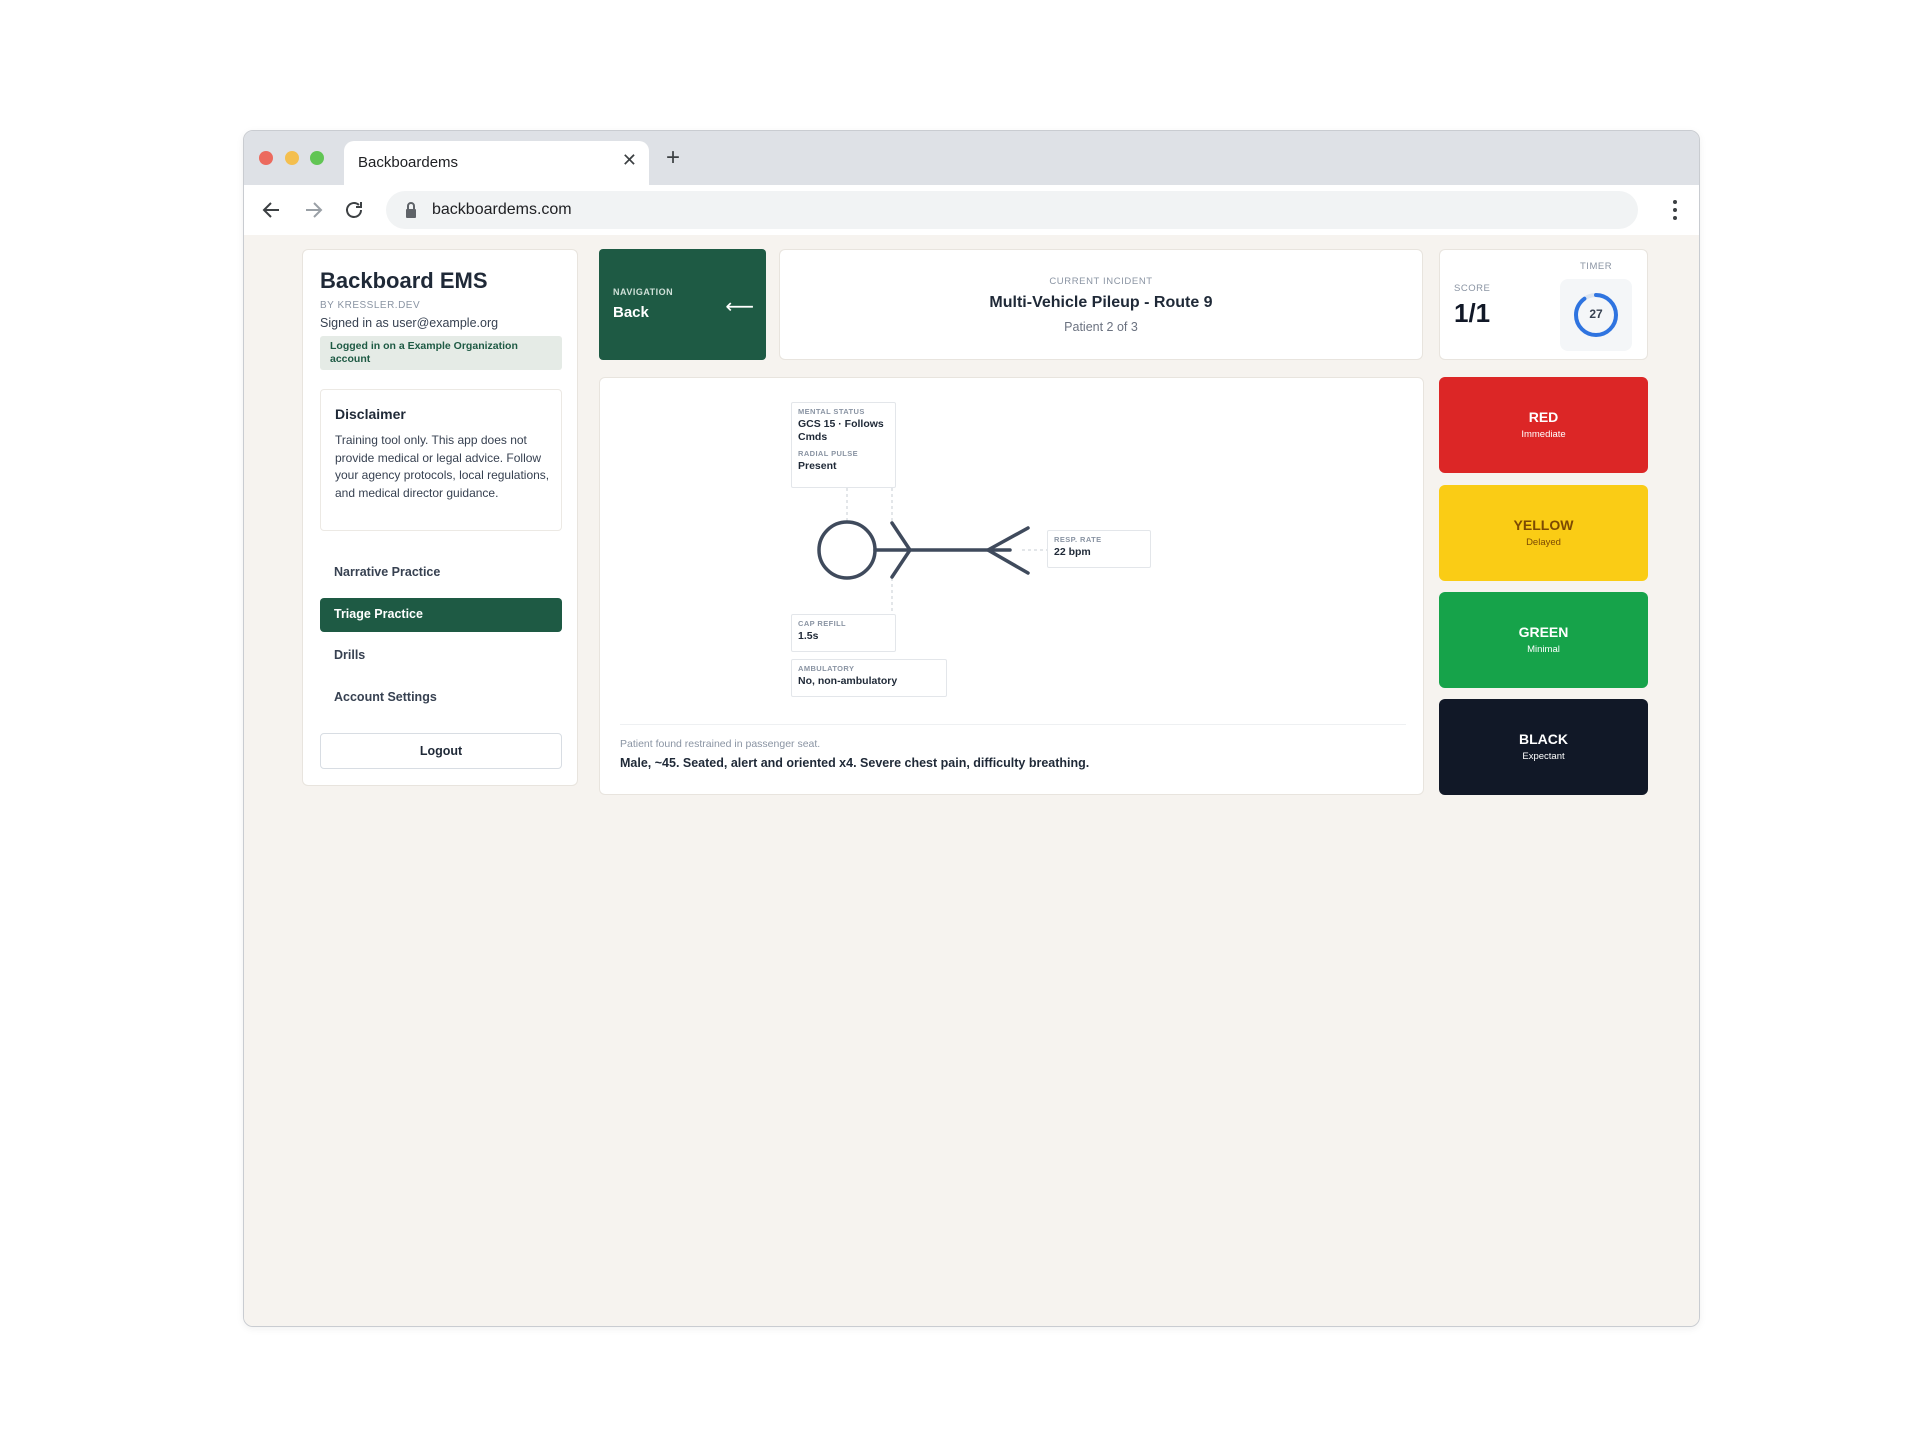 This screenshot has height=1440, width=1920. I want to click on navigation-label: NAVIGATION, so click(643, 292).